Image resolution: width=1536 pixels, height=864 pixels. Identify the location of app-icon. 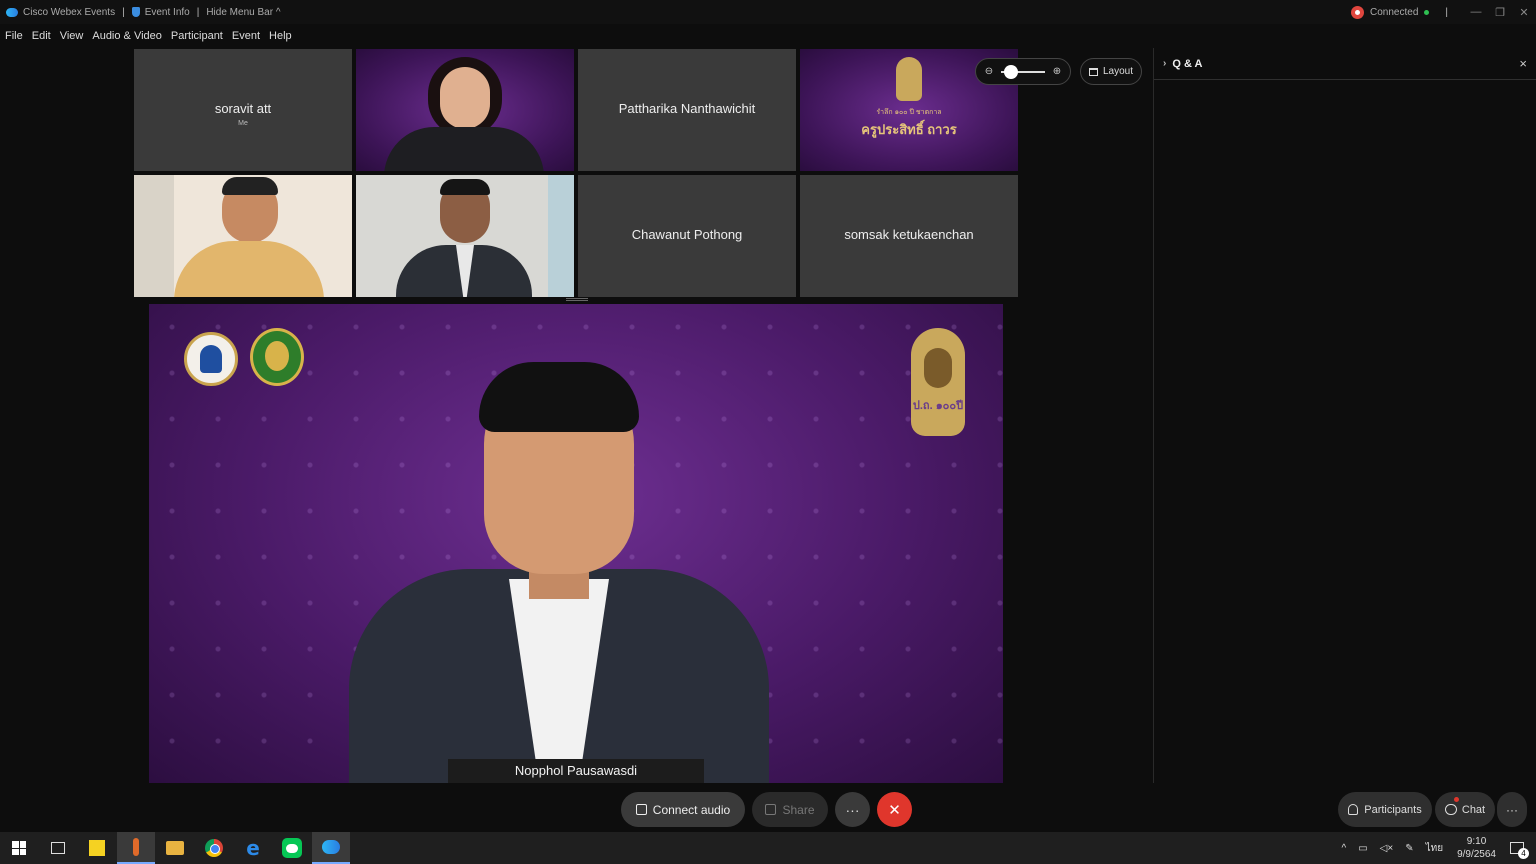
(136, 847).